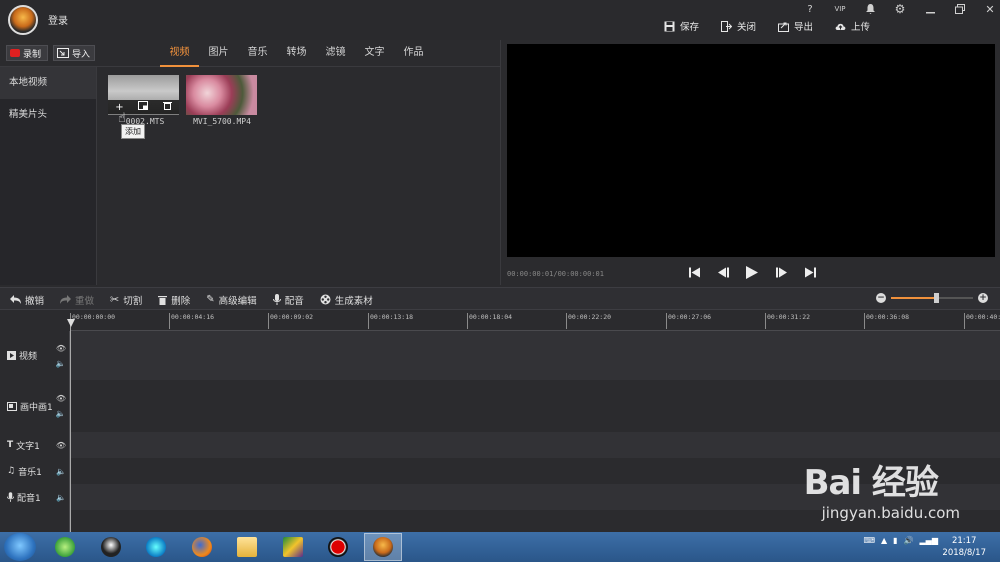 Image resolution: width=1000 pixels, height=562 pixels. Describe the element at coordinates (167, 107) in the screenshot. I see `delete-media-icon` at that location.